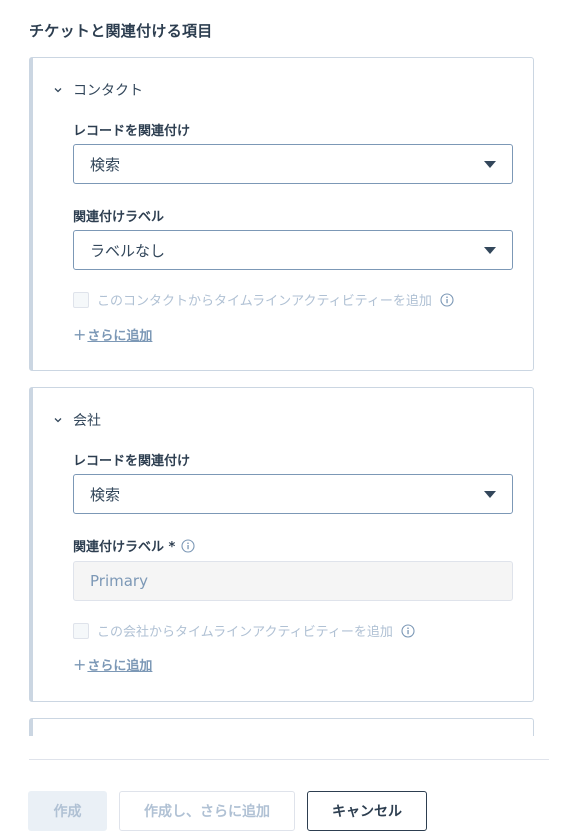 The height and width of the screenshot is (839, 574). I want to click on company-timeline-label: この会社からタイムラインアクティビティーを追加, so click(245, 632).